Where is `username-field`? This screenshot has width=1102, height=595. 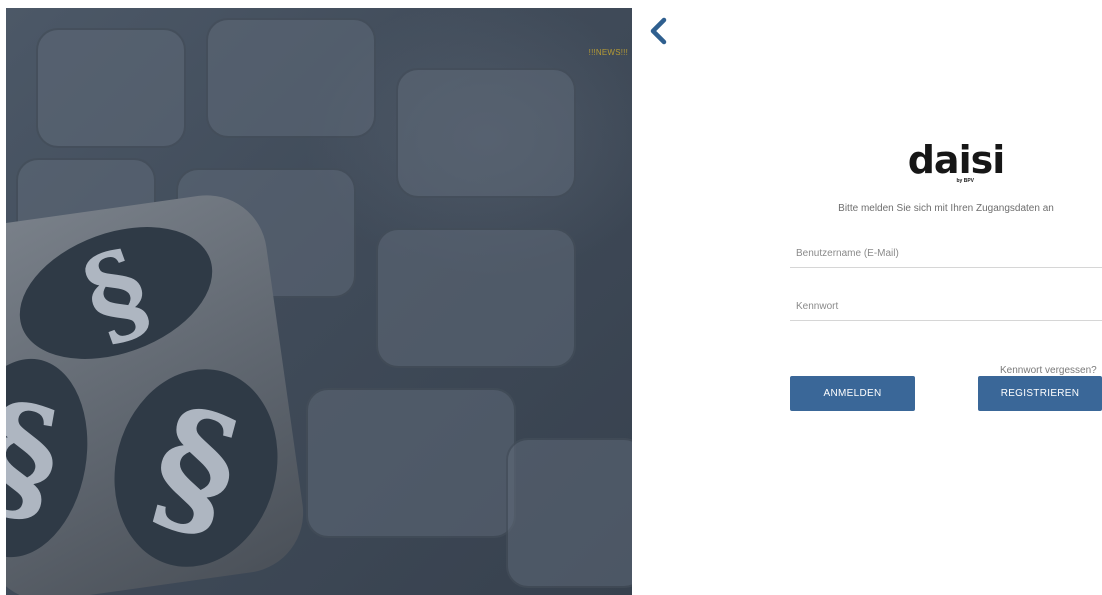
username-field is located at coordinates (946, 254).